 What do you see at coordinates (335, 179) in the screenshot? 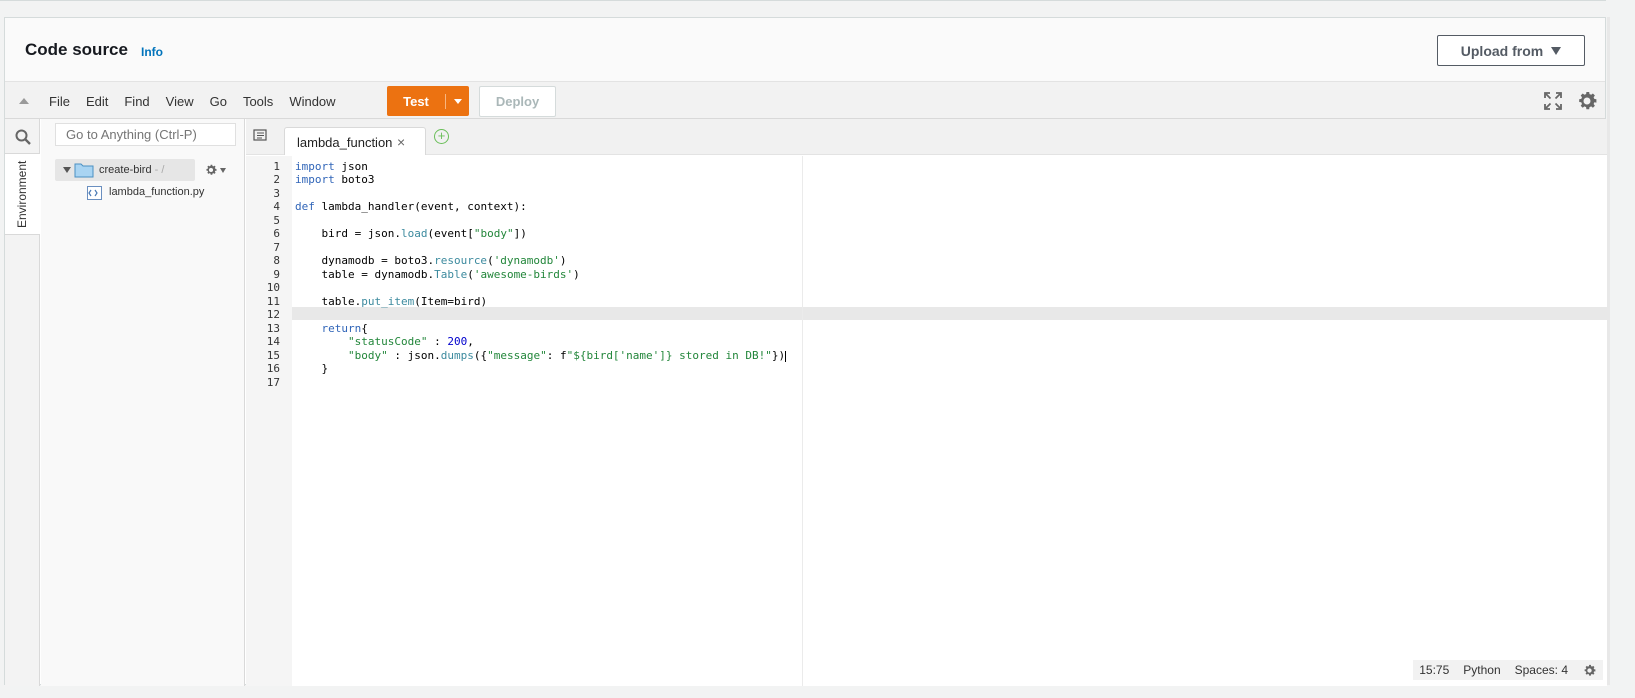
I see `code-line: import boto3` at bounding box center [335, 179].